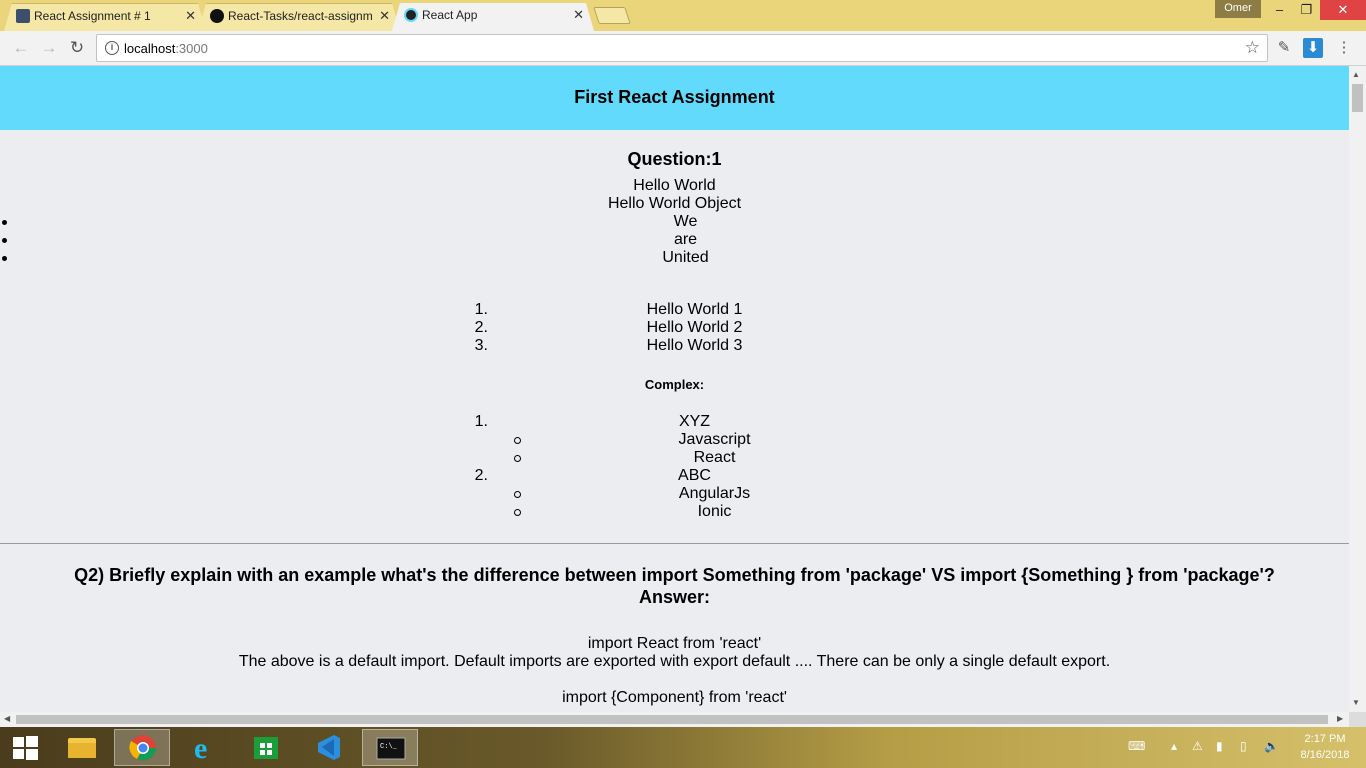  I want to click on command-prompt-icon: C:\_, so click(390, 747).